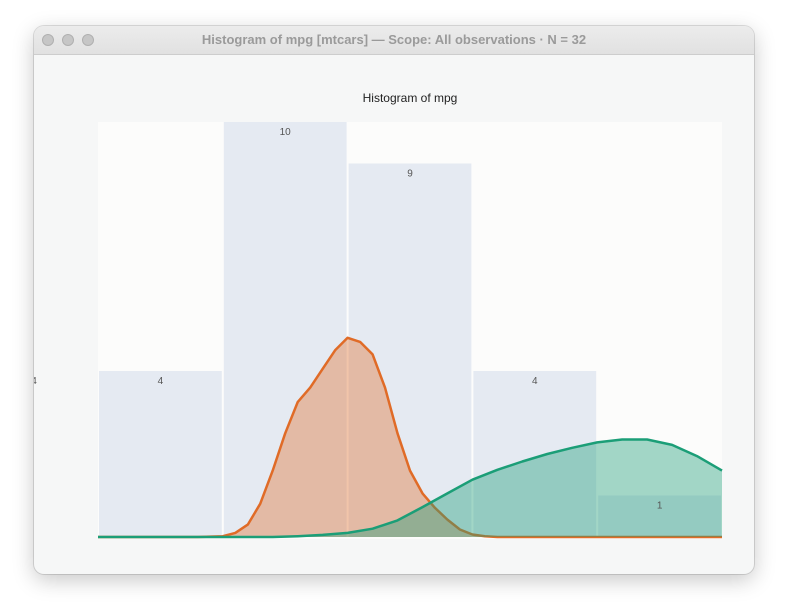 This screenshot has height=616, width=788. I want to click on bar-value-label: 9, so click(410, 174).